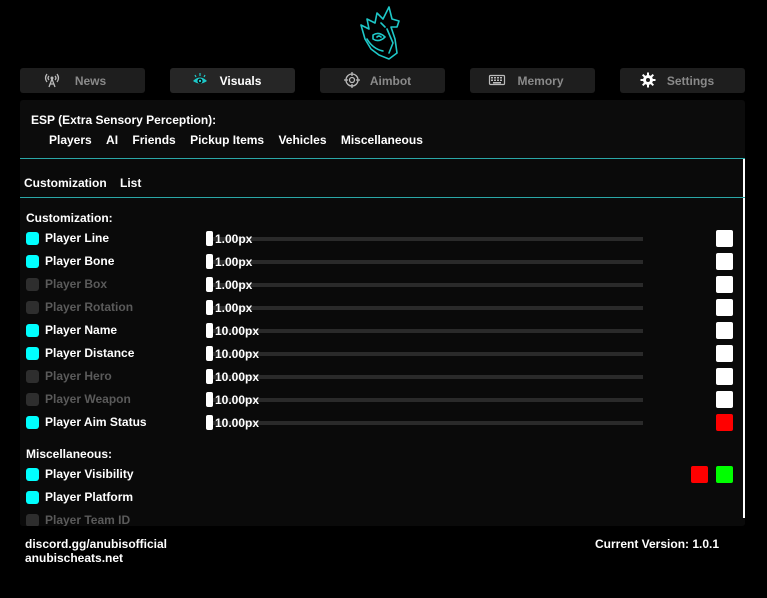 The image size is (767, 598). I want to click on subtab-ai: AI, so click(112, 140).